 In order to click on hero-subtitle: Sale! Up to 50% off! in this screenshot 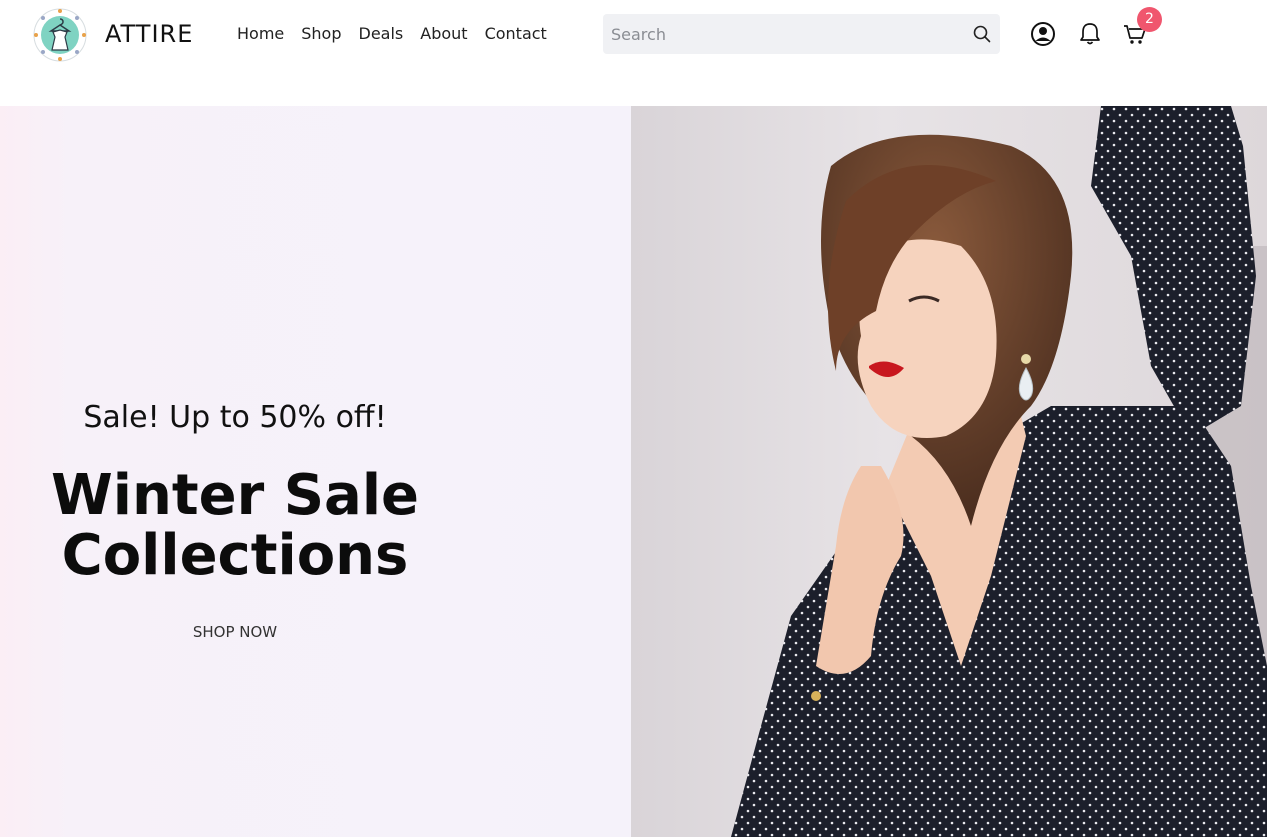, I will do `click(235, 417)`.